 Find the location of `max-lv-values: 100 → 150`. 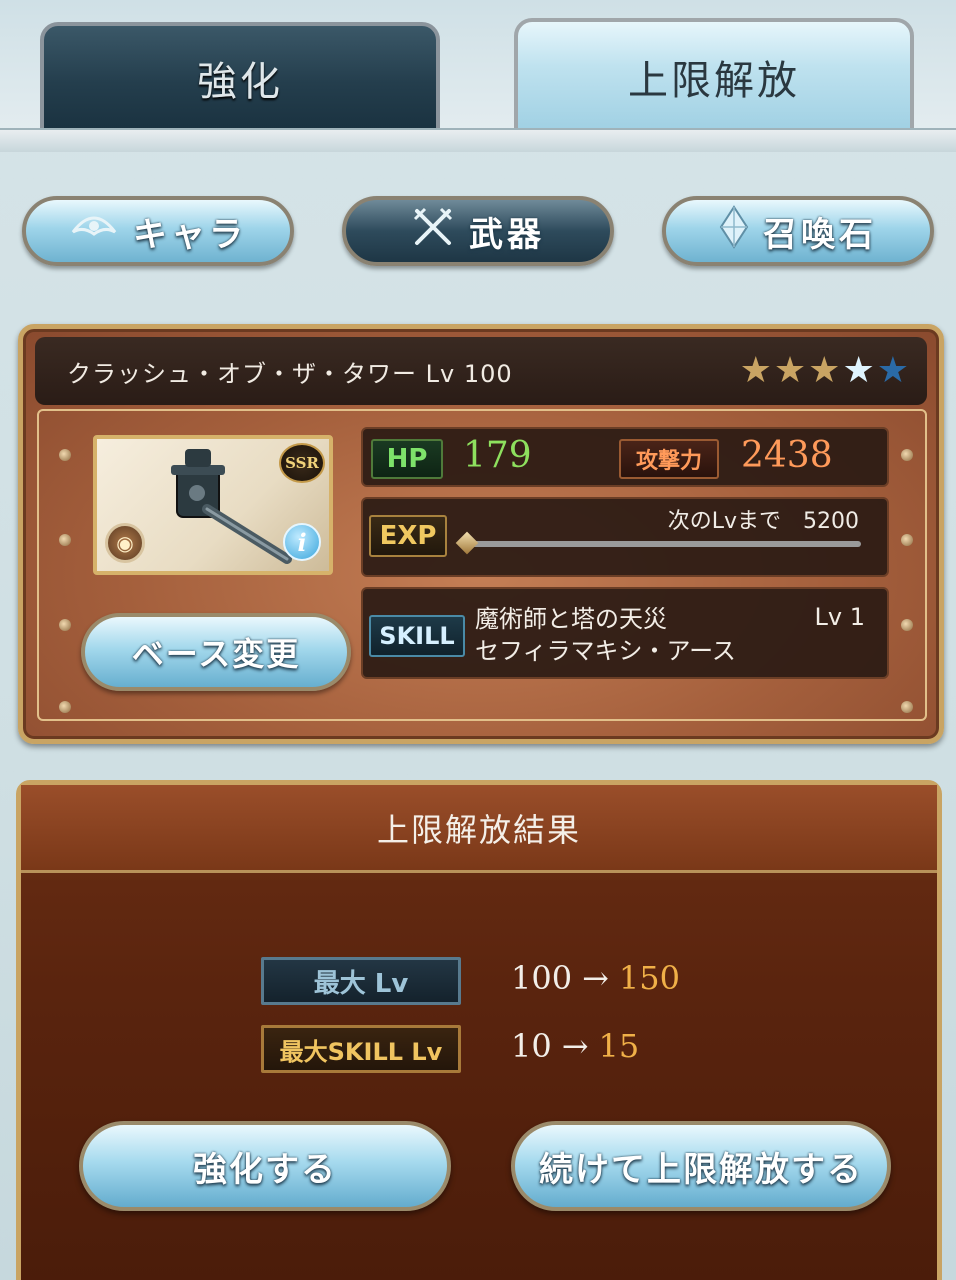

max-lv-values: 100 → 150 is located at coordinates (595, 978).